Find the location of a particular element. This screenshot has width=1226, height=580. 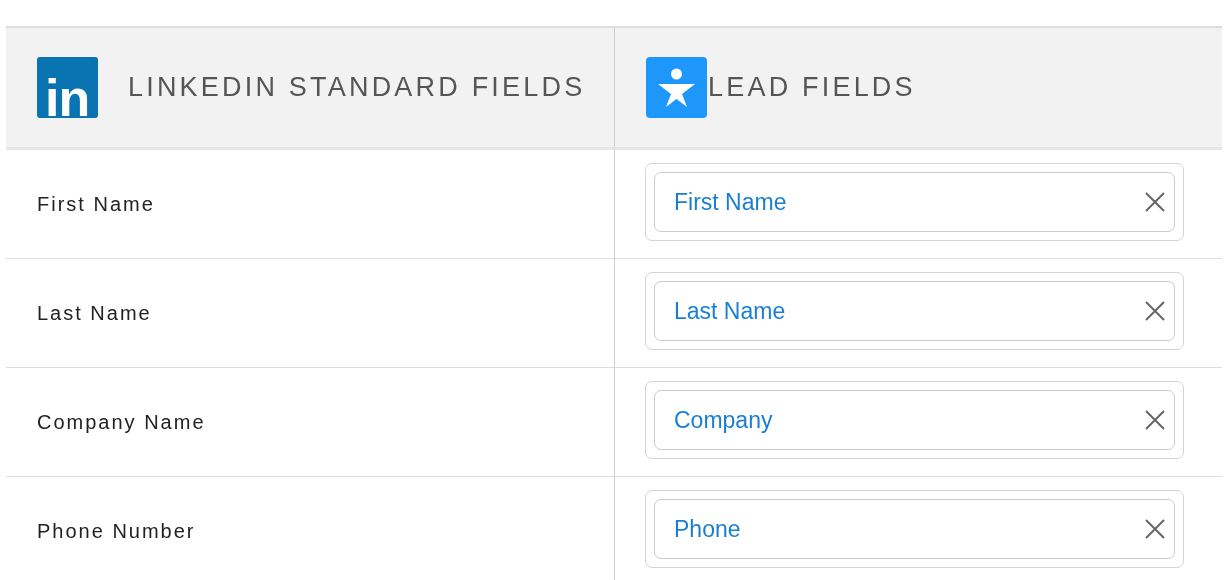

linkedin-logo: in is located at coordinates (67, 87).